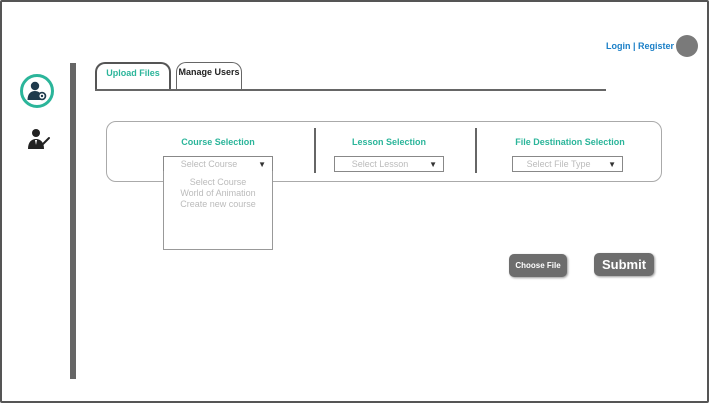 The image size is (709, 403). I want to click on file-destination-selection-label: File Destination Selection, so click(570, 142).